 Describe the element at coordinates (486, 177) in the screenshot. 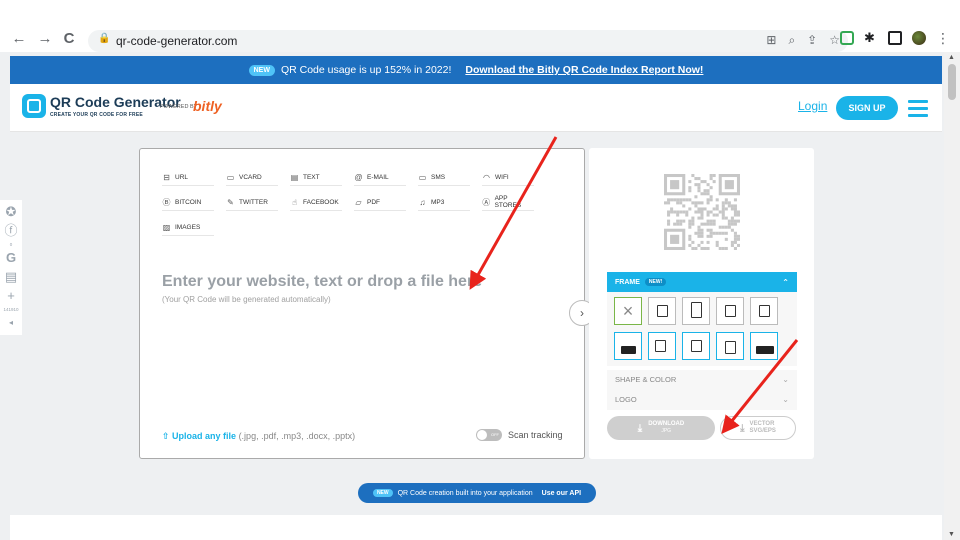

I see `wifi-icon: ◠` at that location.